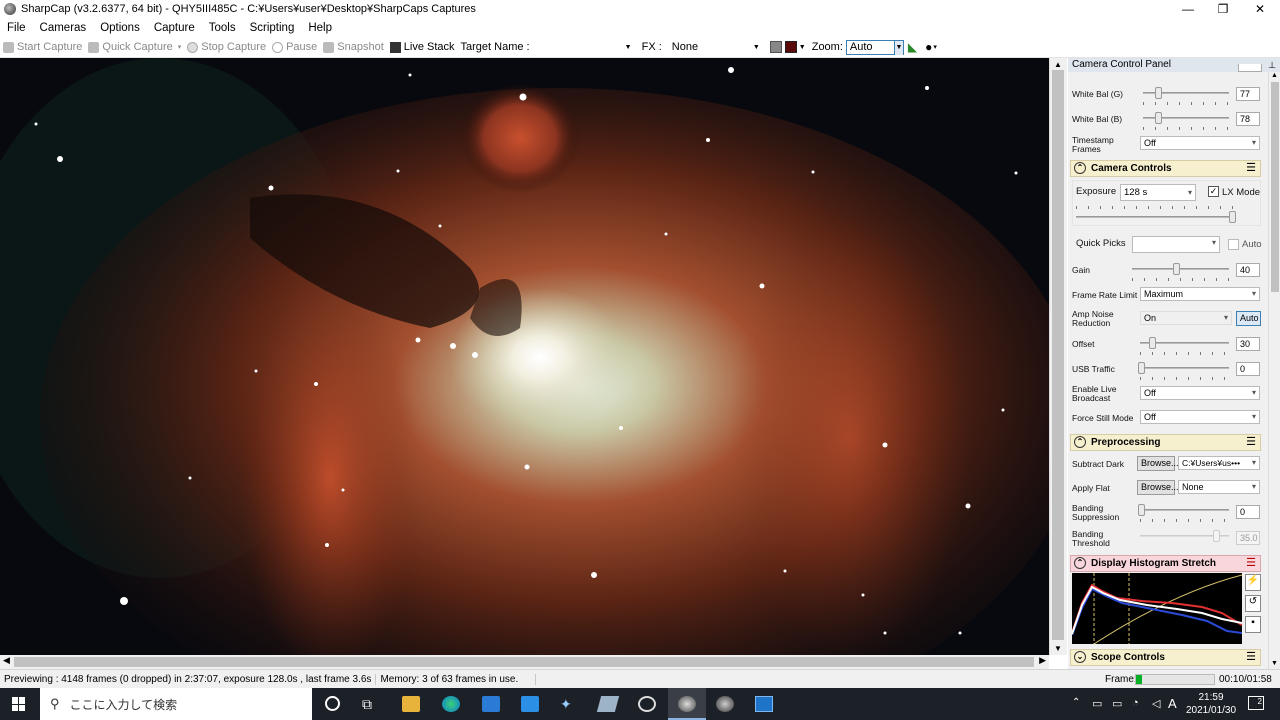  Describe the element at coordinates (725, 704) in the screenshot. I see `sharpcap-icon` at that location.